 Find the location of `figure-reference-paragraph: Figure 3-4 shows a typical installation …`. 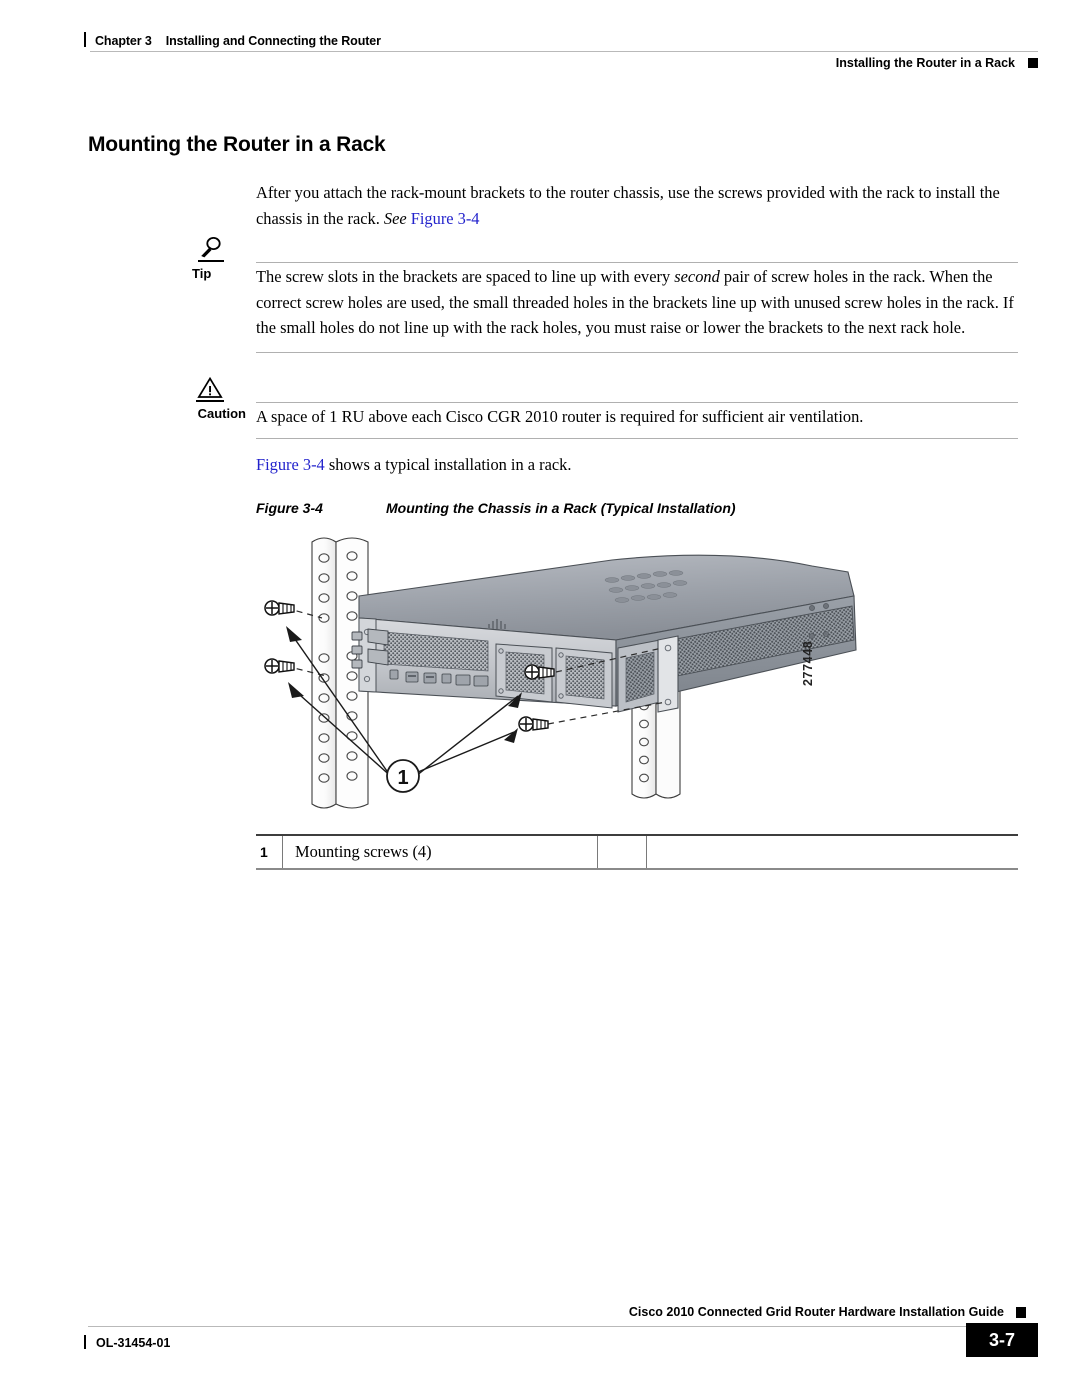

figure-reference-paragraph: Figure 3-4 shows a typical installation … is located at coordinates (637, 465).